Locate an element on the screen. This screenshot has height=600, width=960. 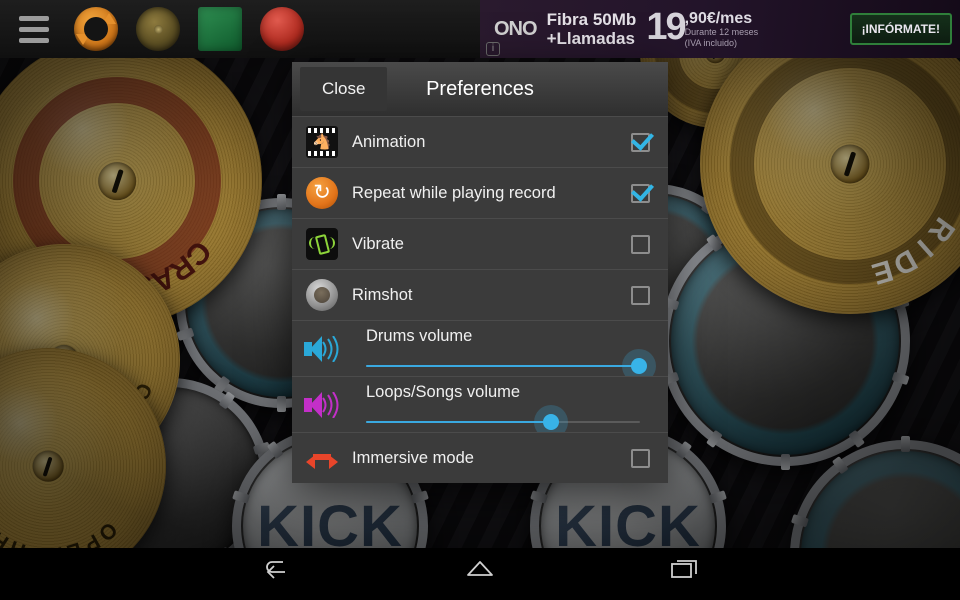
ad-fine-print-1: Durante 12 meses is located at coordinates (721, 31).